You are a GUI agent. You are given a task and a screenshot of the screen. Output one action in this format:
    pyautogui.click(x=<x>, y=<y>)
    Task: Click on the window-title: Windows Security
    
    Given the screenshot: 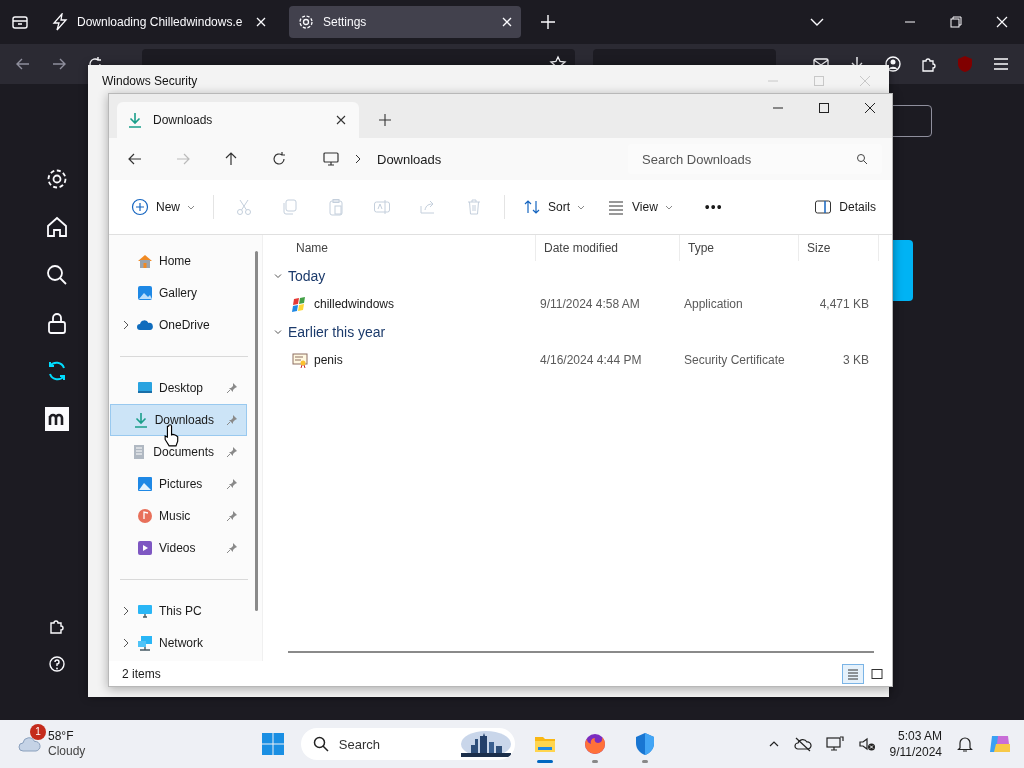 What is the action you would take?
    pyautogui.click(x=150, y=81)
    